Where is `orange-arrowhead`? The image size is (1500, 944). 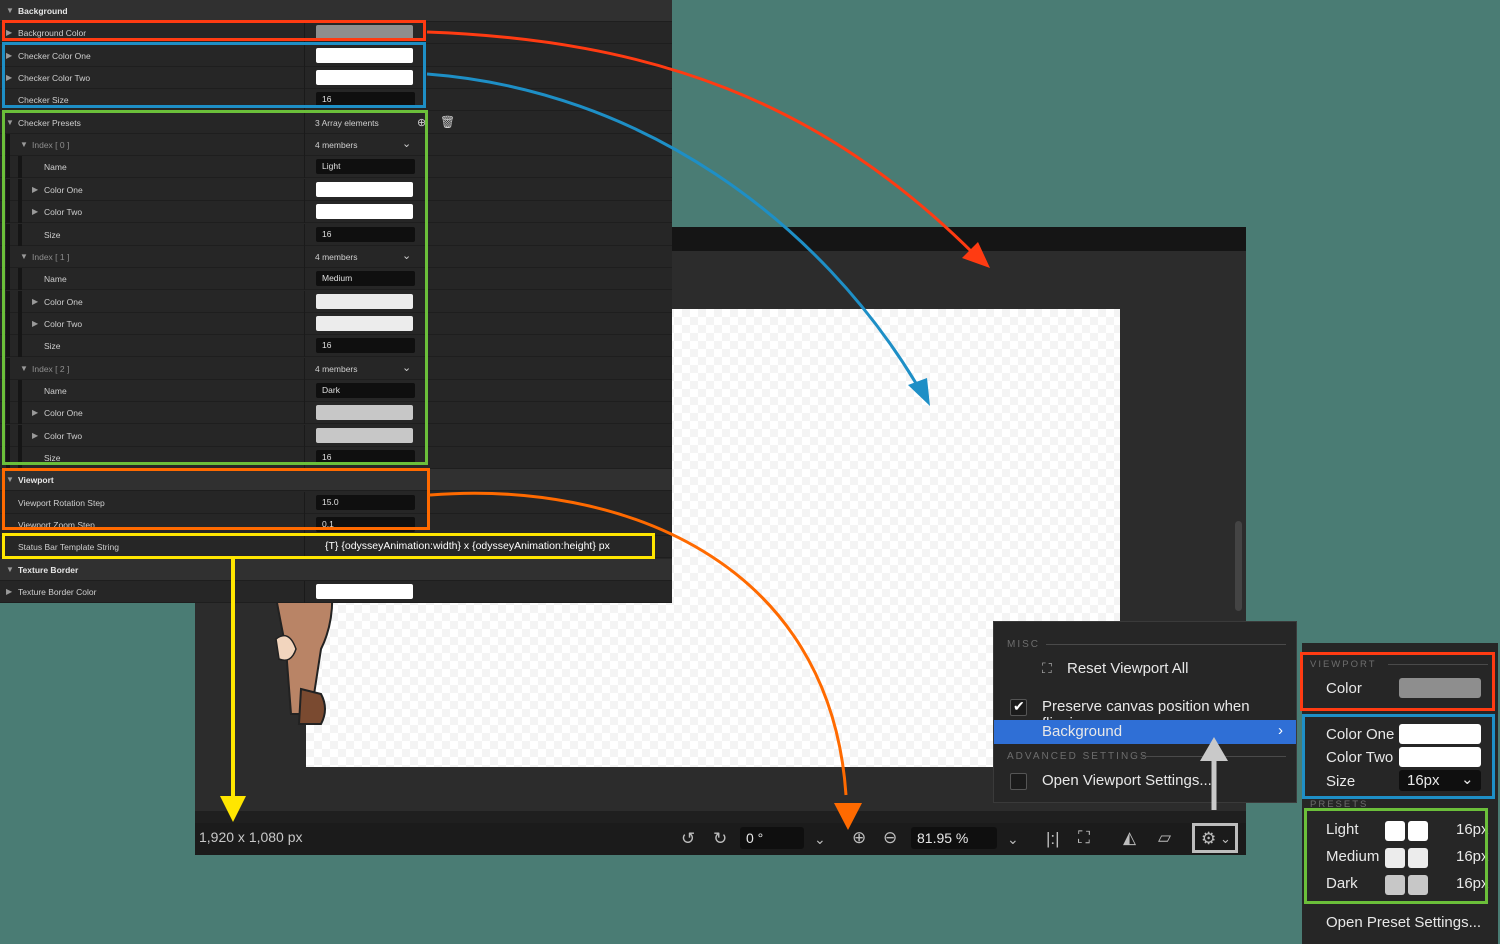
orange-arrowhead is located at coordinates (848, 816).